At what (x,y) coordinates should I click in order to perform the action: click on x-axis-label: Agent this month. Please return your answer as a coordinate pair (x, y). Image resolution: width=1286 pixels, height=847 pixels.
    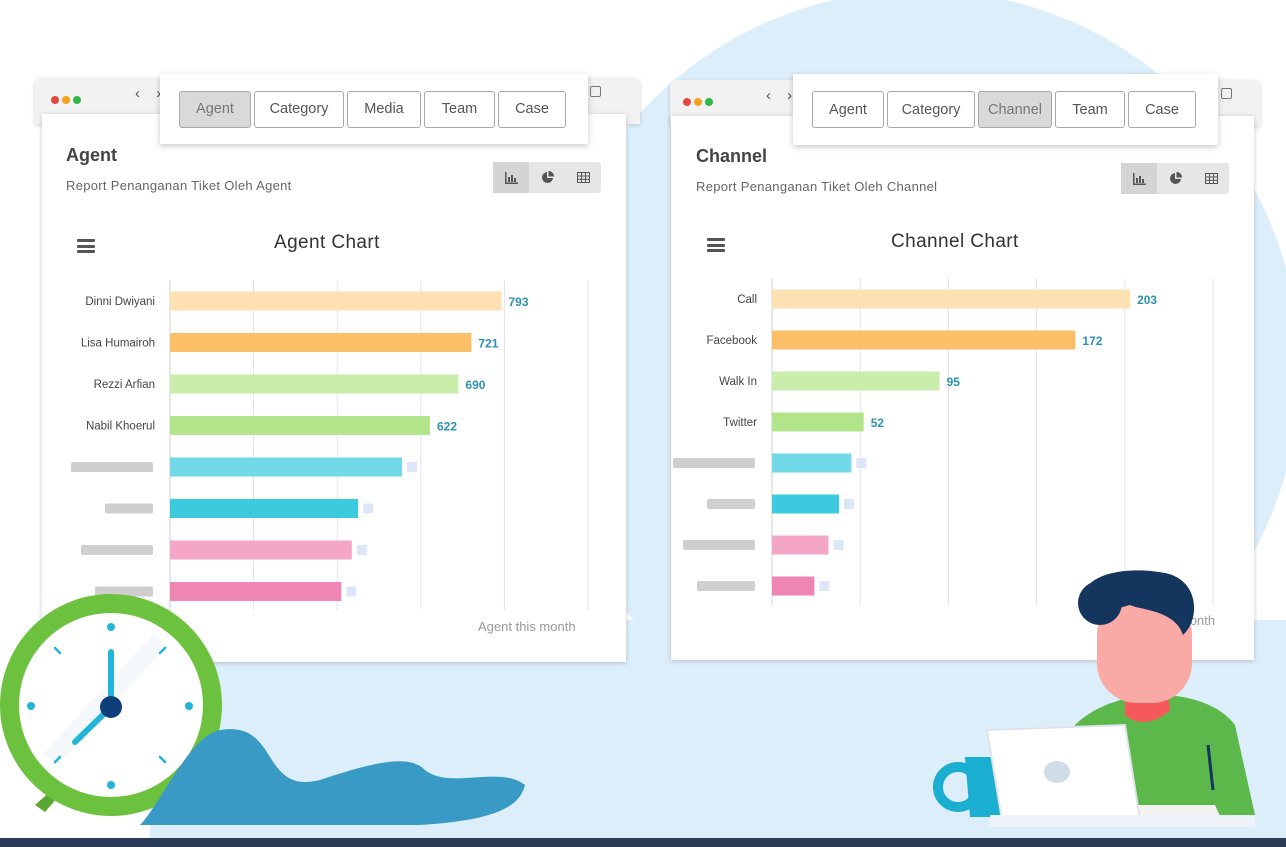
    Looking at the image, I should click on (527, 626).